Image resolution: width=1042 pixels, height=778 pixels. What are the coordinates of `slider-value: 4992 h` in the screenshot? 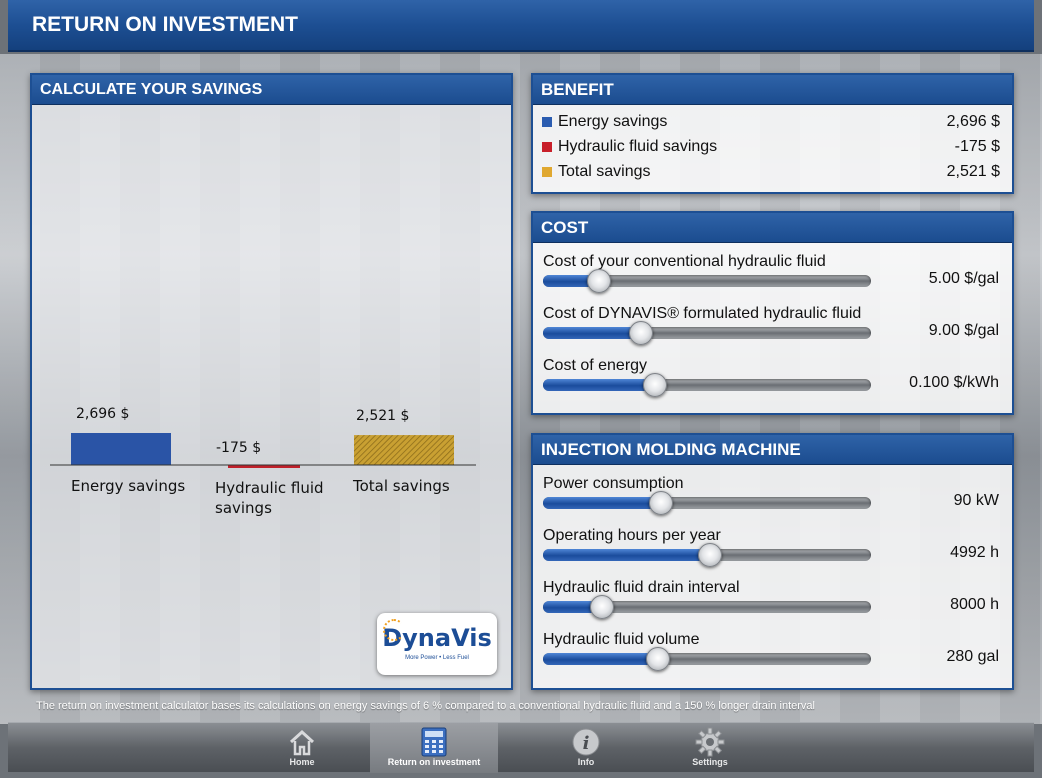 It's located at (974, 552).